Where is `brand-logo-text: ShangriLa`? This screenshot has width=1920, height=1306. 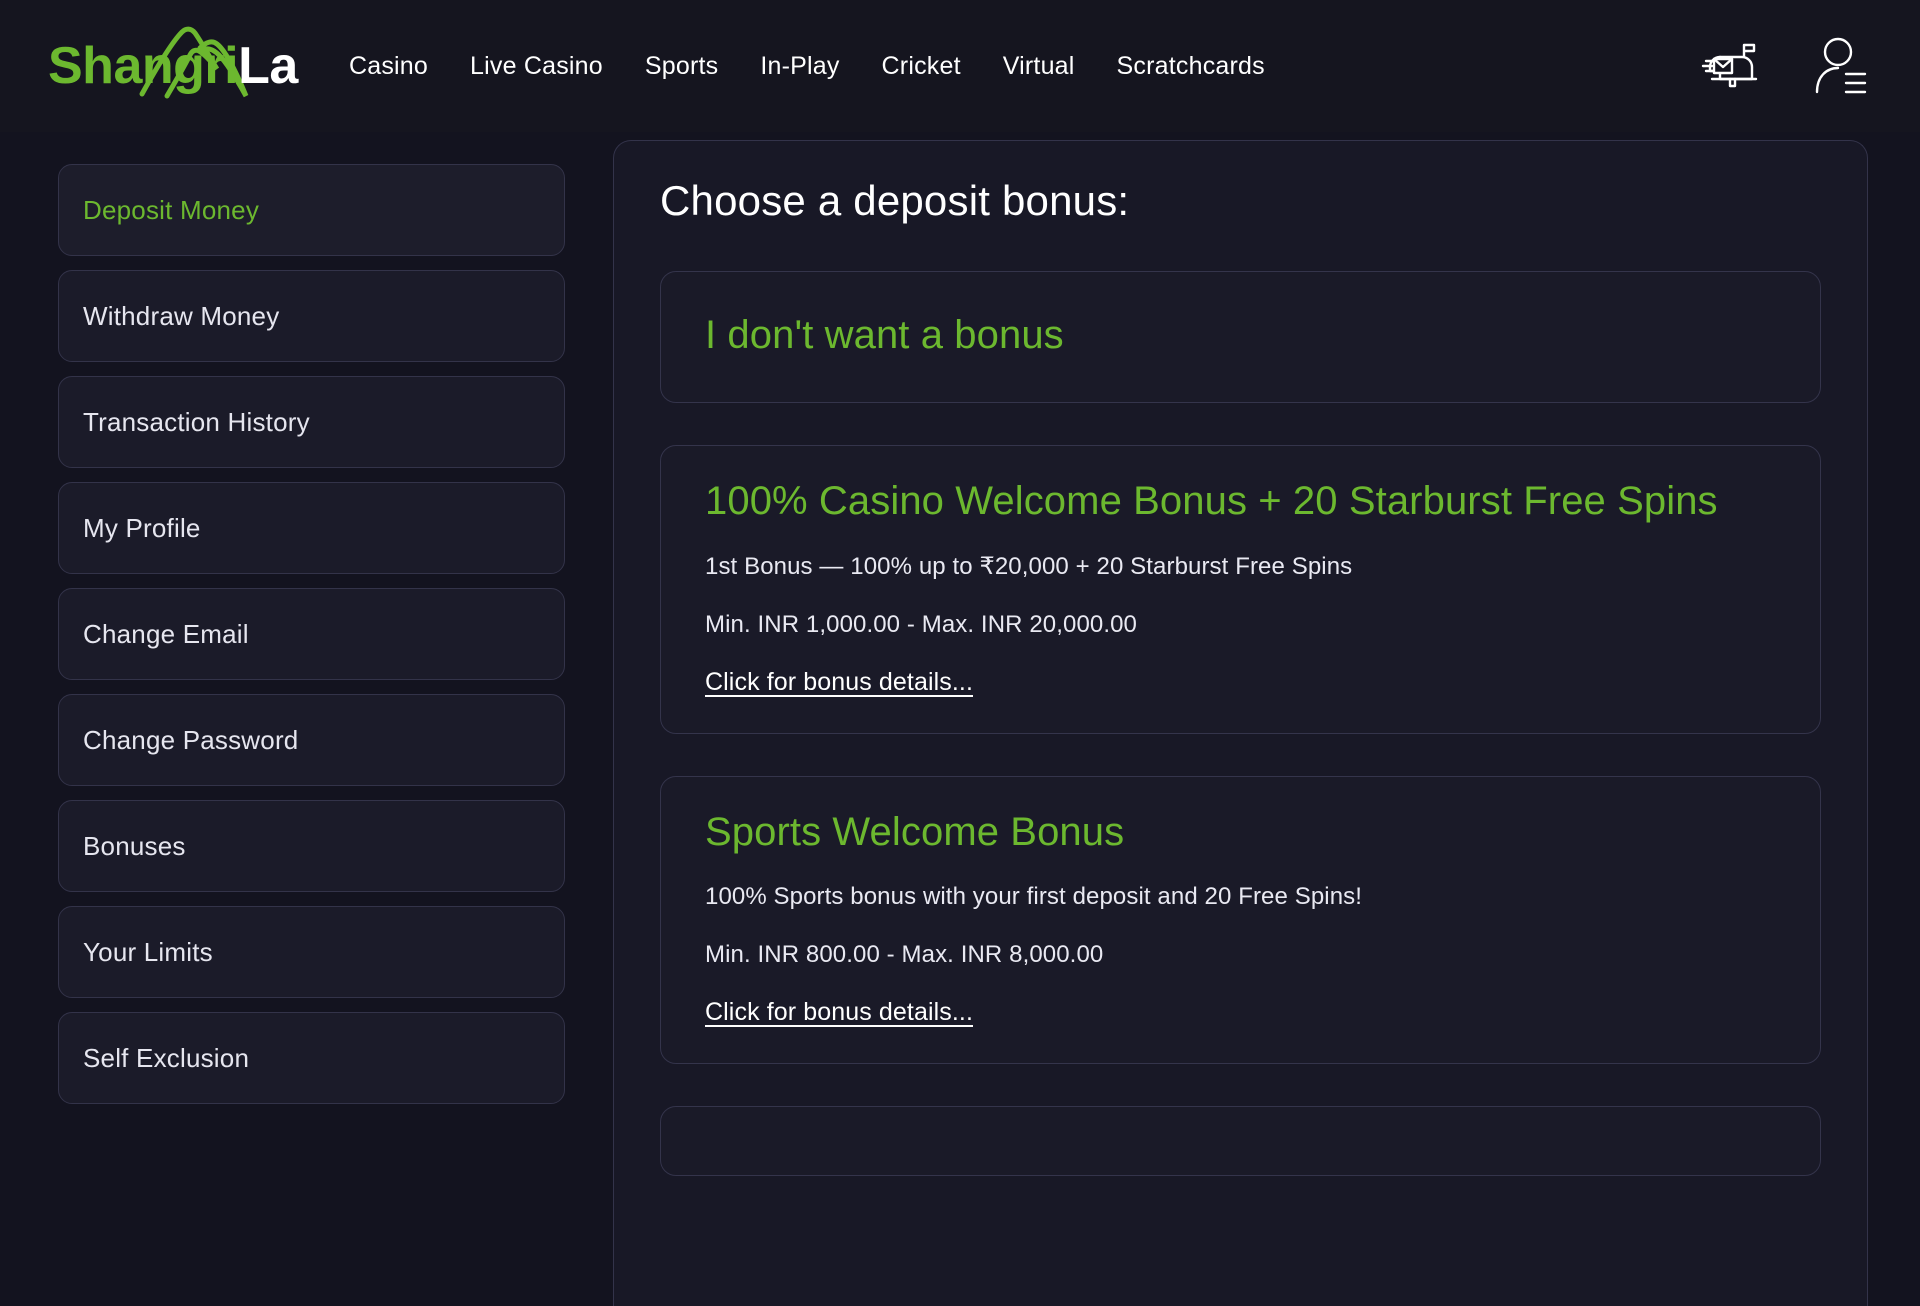 brand-logo-text: ShangriLa is located at coordinates (173, 66).